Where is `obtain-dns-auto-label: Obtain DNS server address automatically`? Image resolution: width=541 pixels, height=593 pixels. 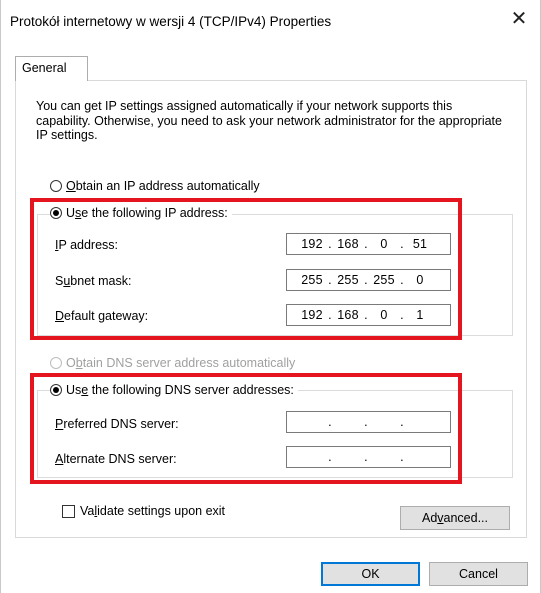 obtain-dns-auto-label: Obtain DNS server address automatically is located at coordinates (181, 363).